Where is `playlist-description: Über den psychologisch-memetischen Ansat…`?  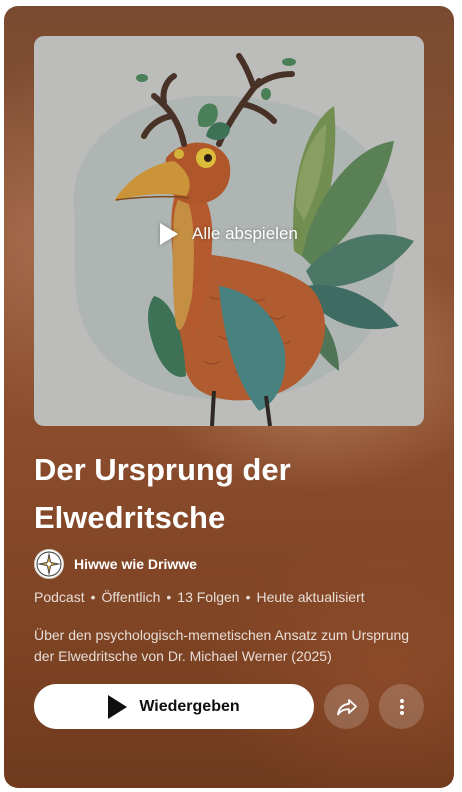
playlist-description: Über den psychologisch-memetischen Ansat… is located at coordinates (231, 646).